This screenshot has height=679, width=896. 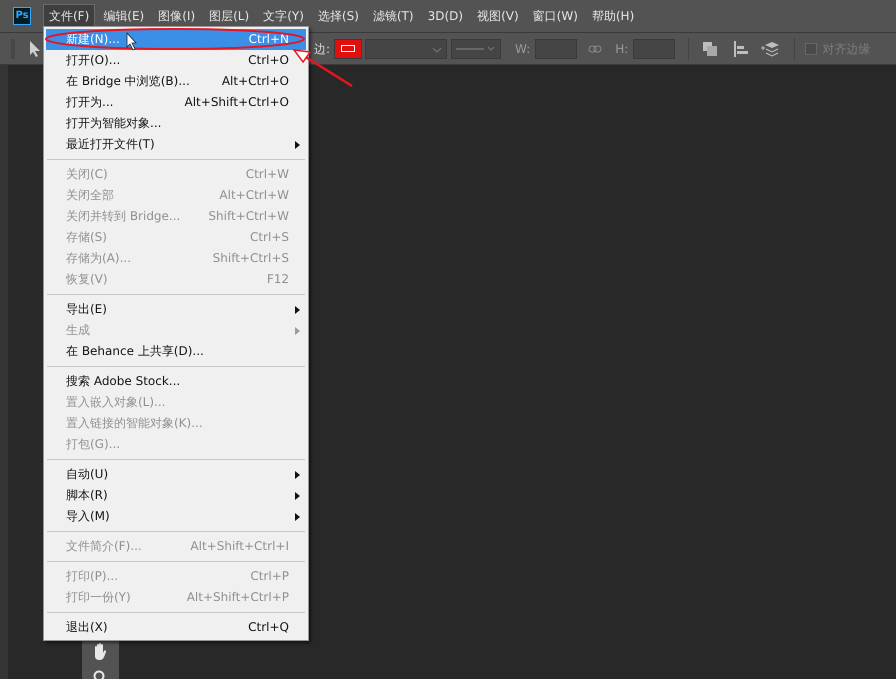 I want to click on menu-option: 打开(O)... Ctrl+O, so click(x=176, y=60).